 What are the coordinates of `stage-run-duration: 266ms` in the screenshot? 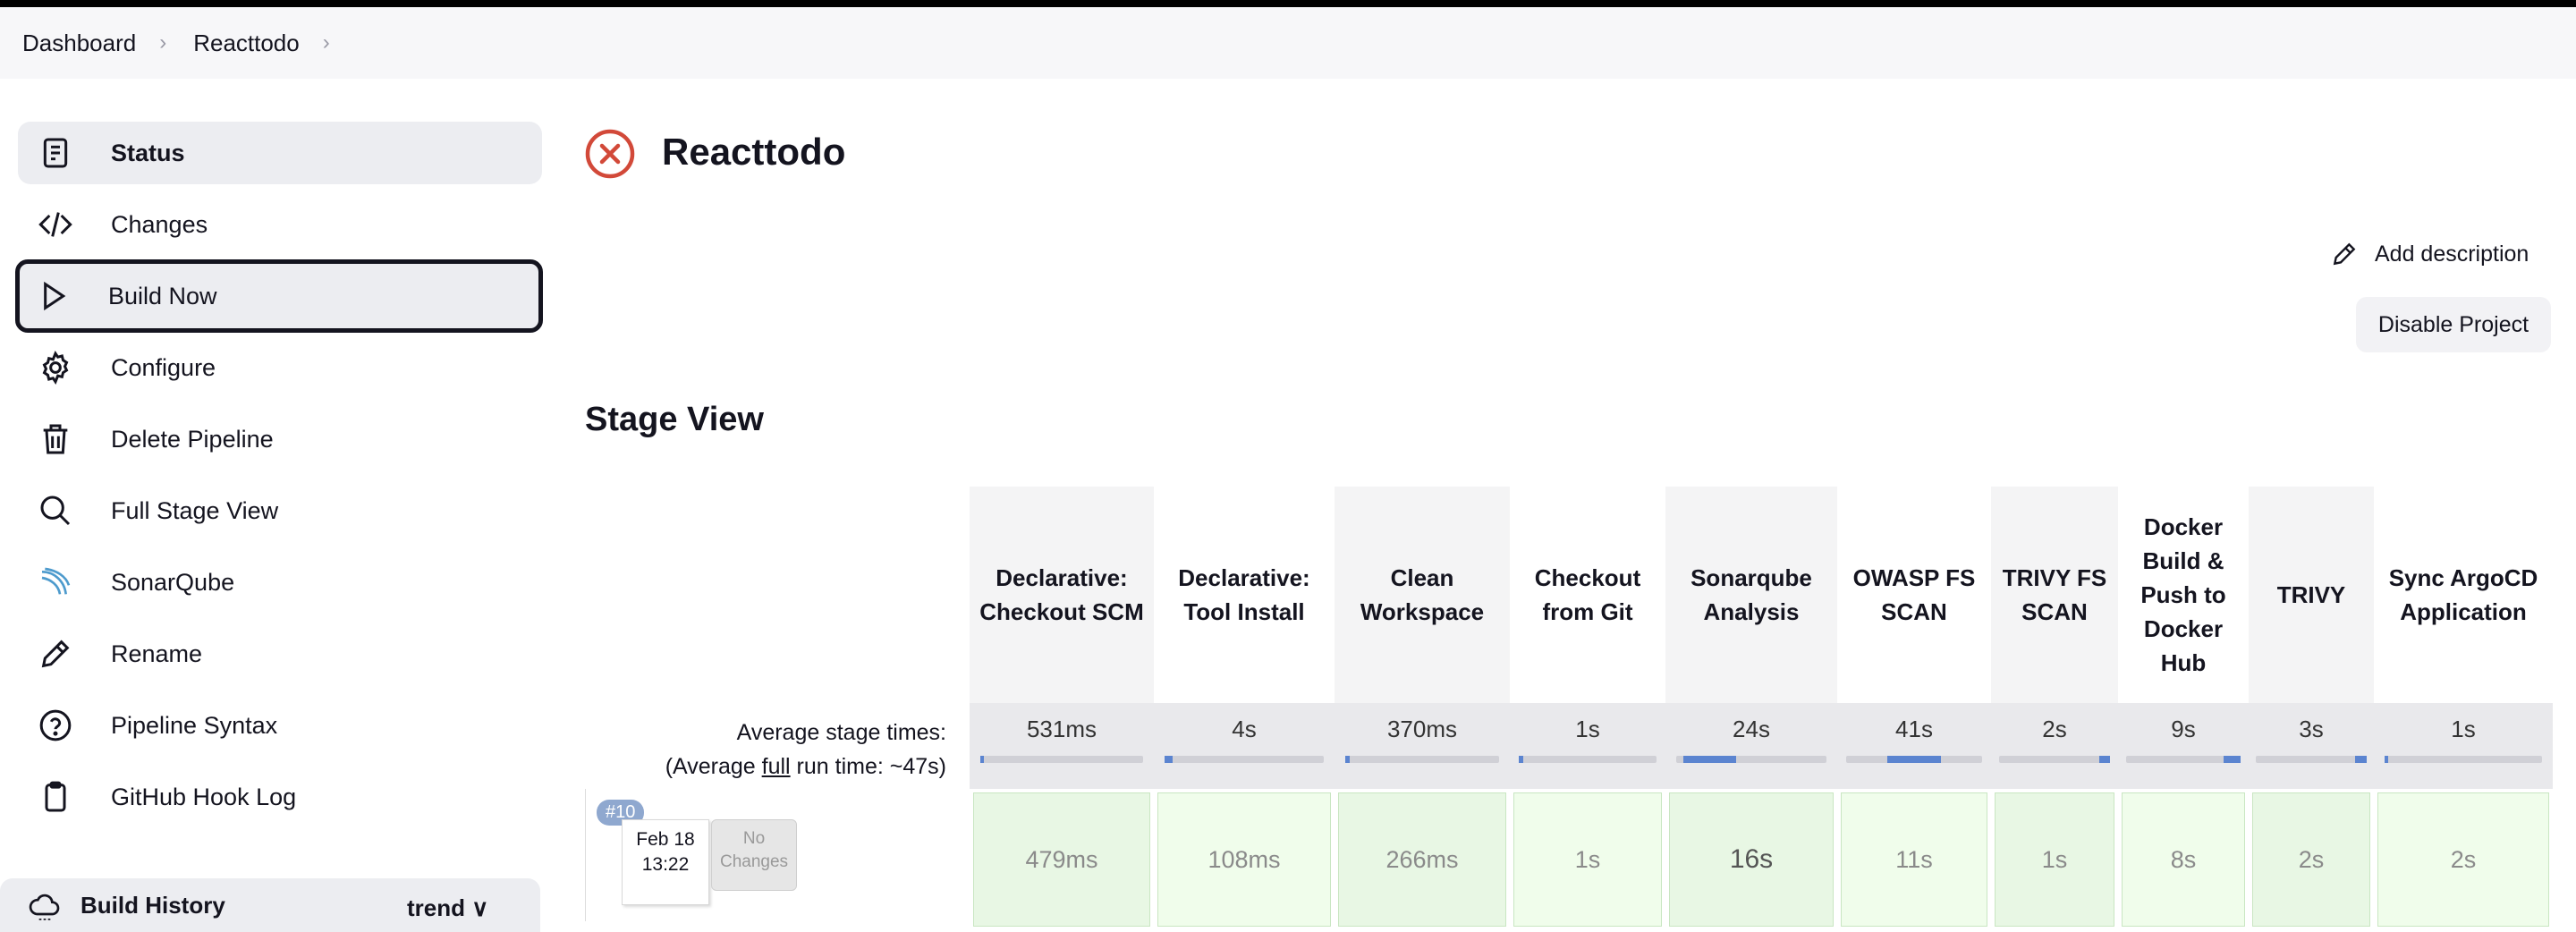 It's located at (1422, 859).